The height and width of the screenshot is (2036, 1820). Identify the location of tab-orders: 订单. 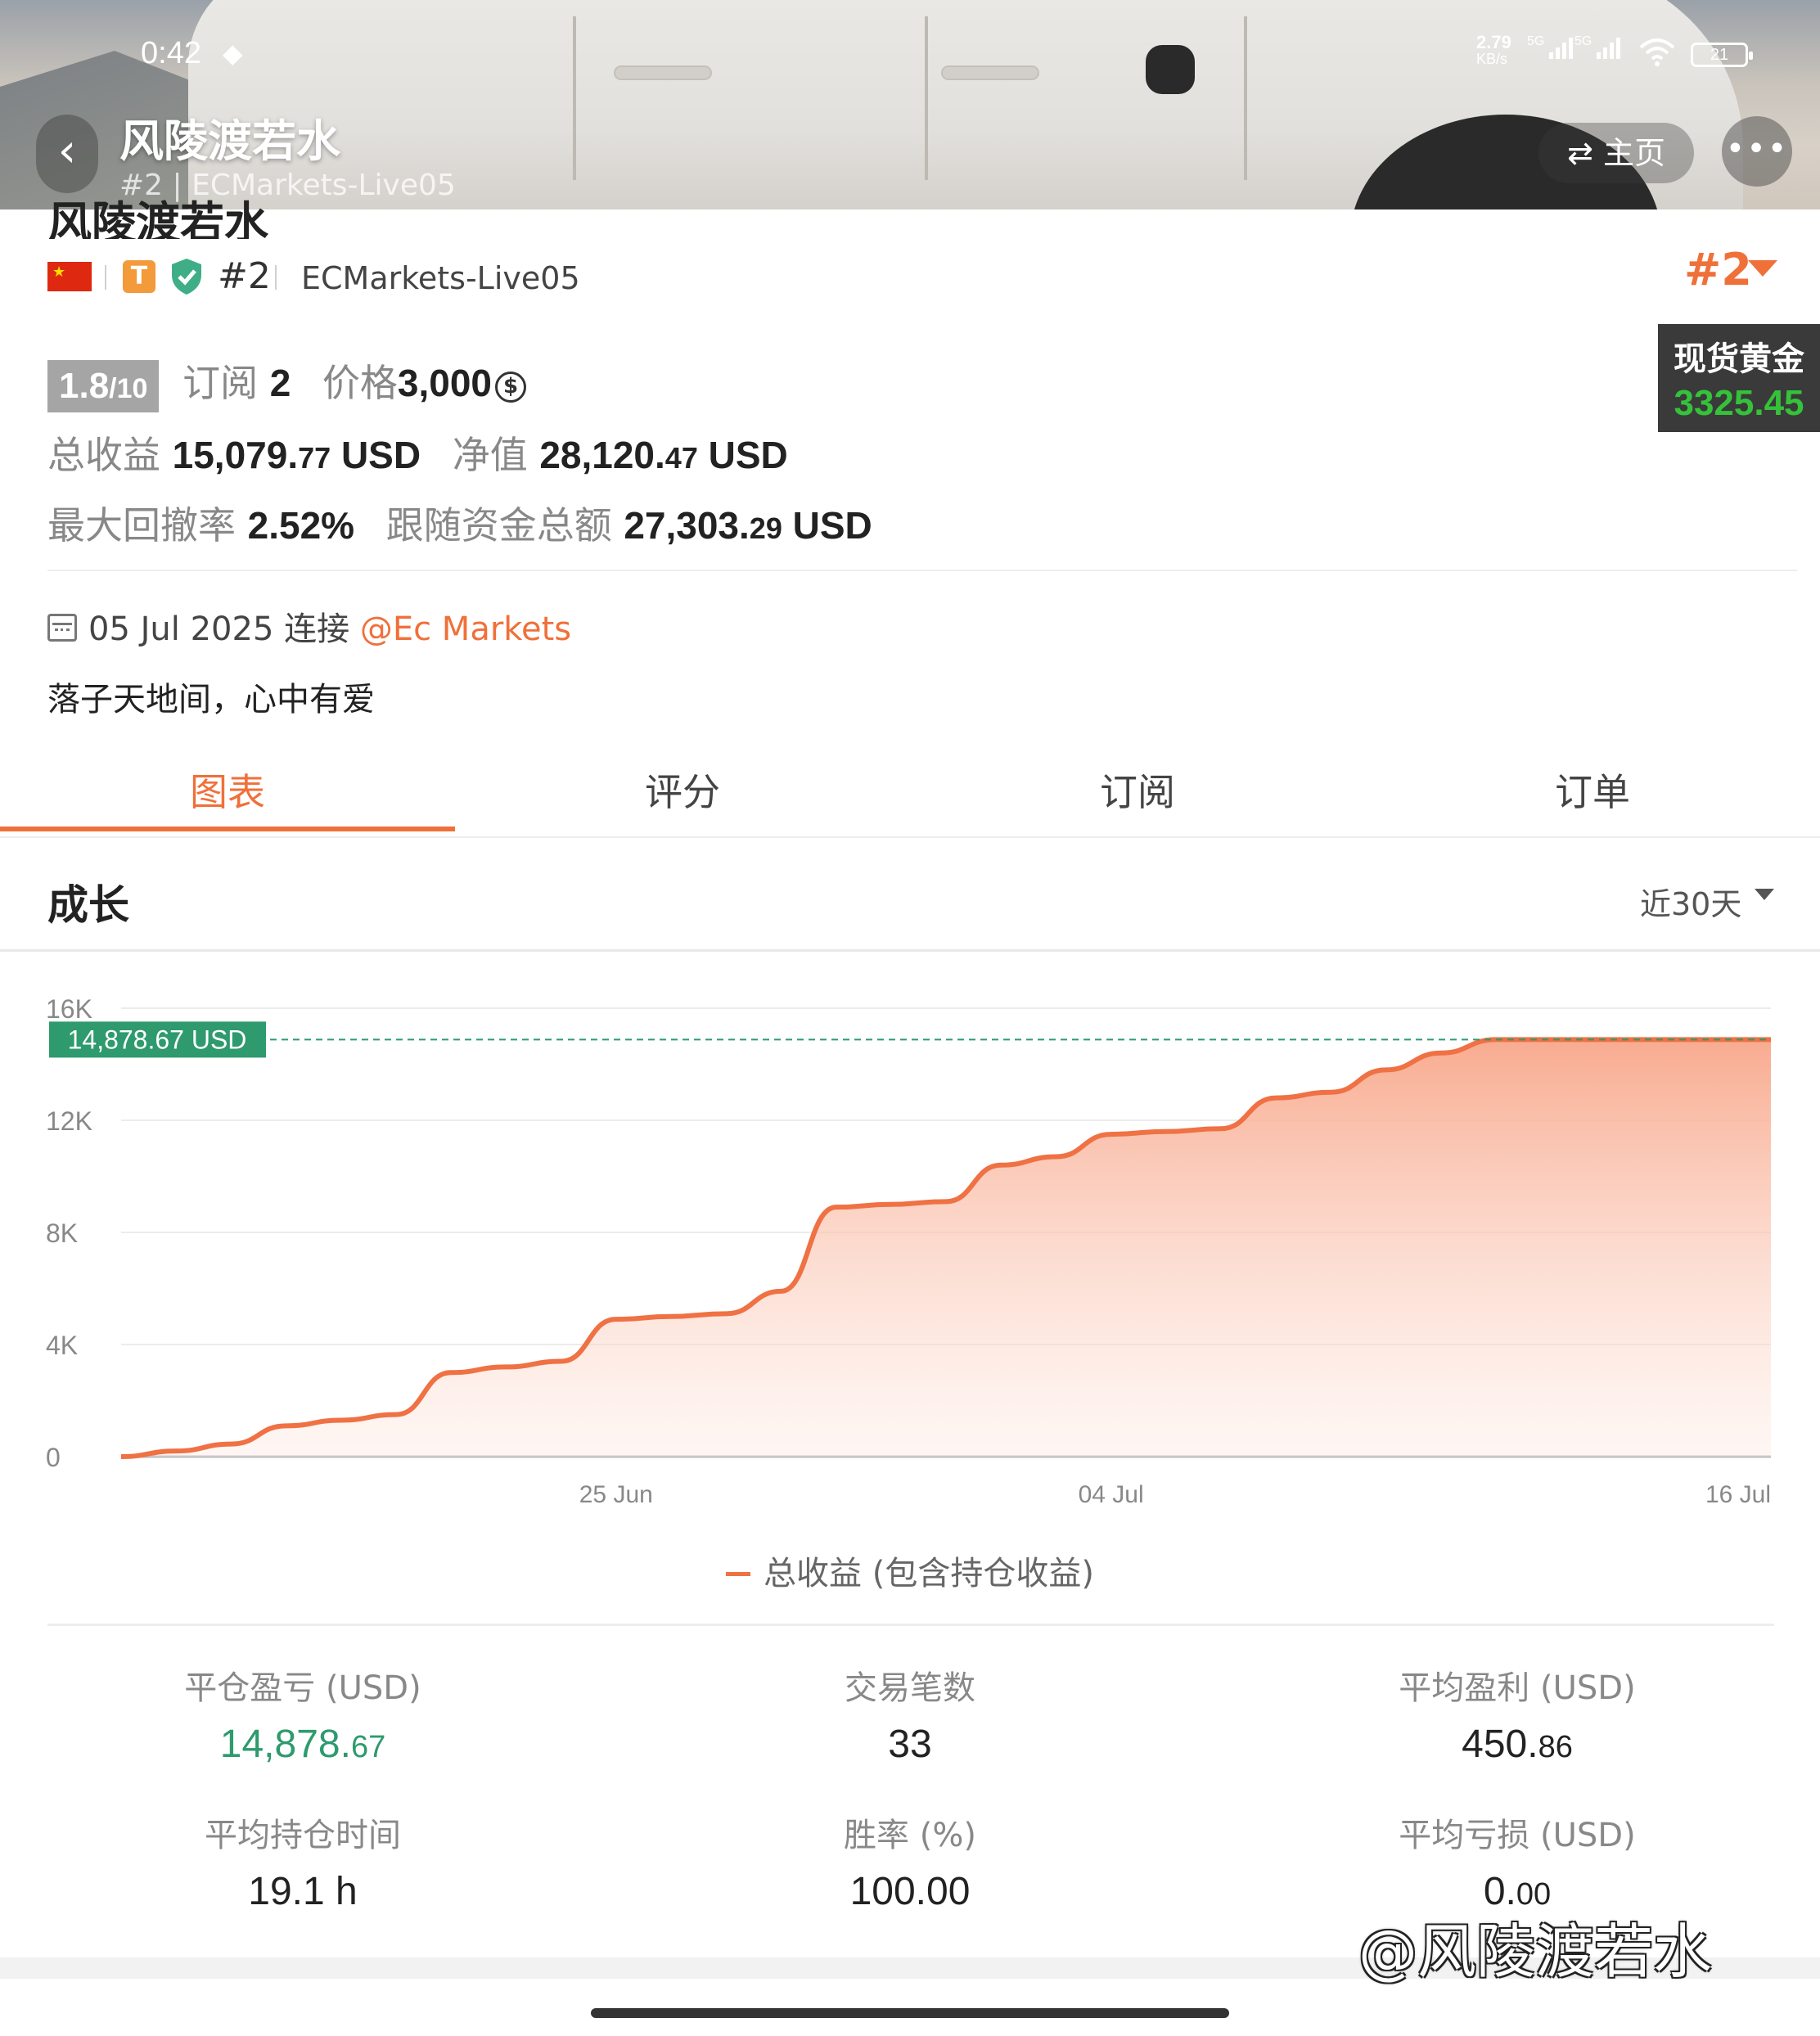
(1593, 790).